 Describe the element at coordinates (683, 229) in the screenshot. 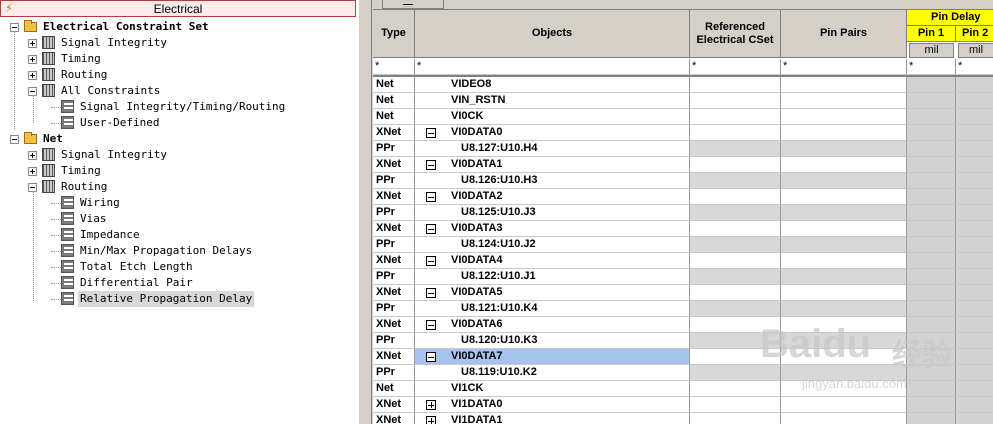

I see `table-row: XNet VI0DATA3` at that location.